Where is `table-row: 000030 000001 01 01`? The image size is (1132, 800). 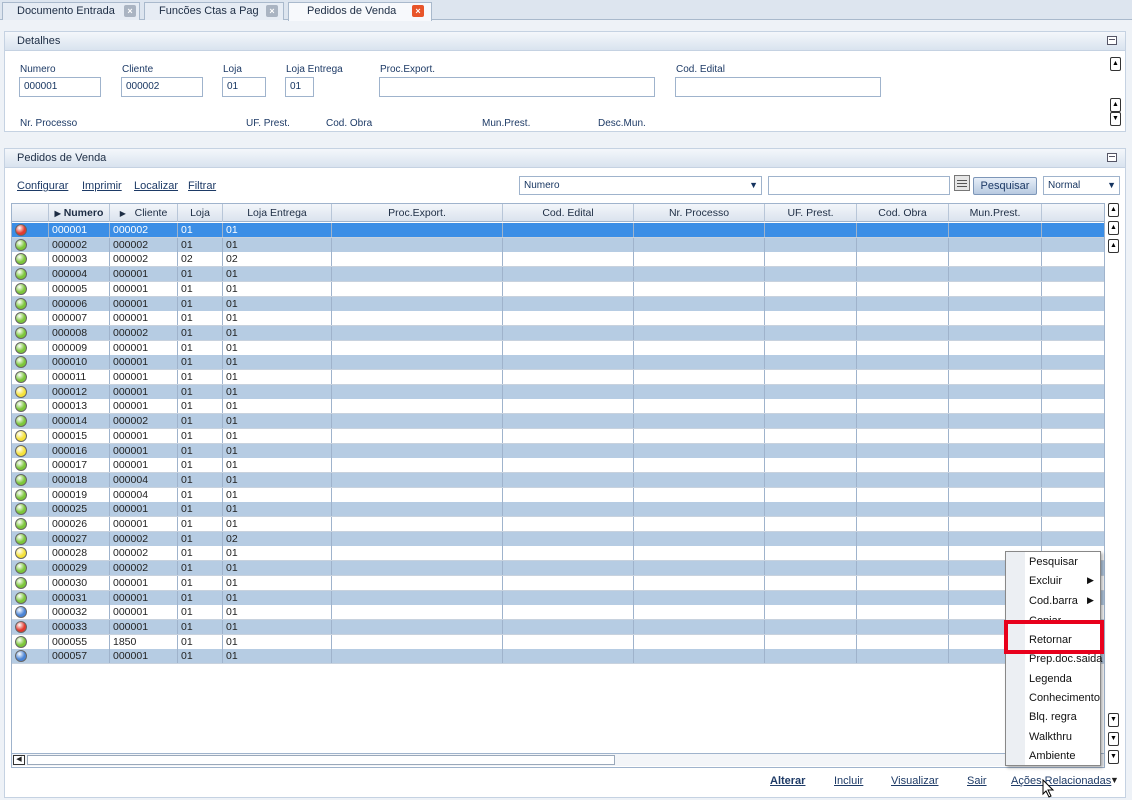 table-row: 000030 000001 01 01 is located at coordinates (558, 583).